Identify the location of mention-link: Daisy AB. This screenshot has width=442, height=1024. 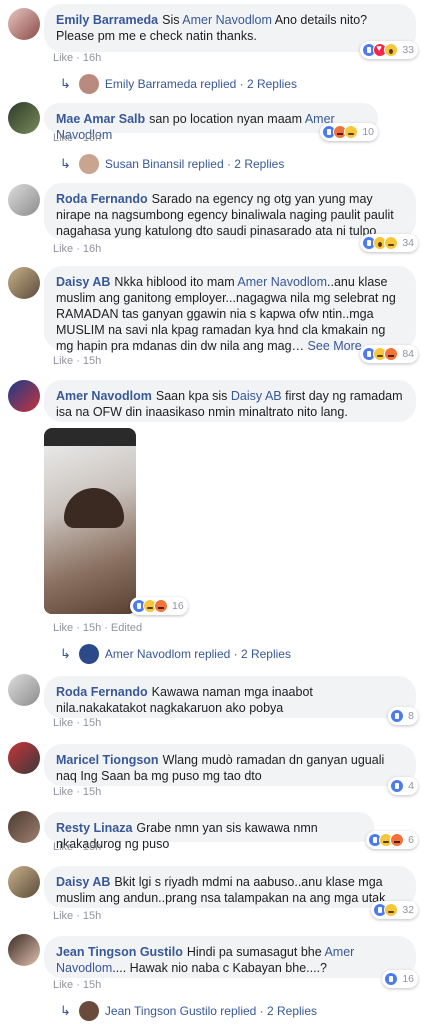
(256, 396).